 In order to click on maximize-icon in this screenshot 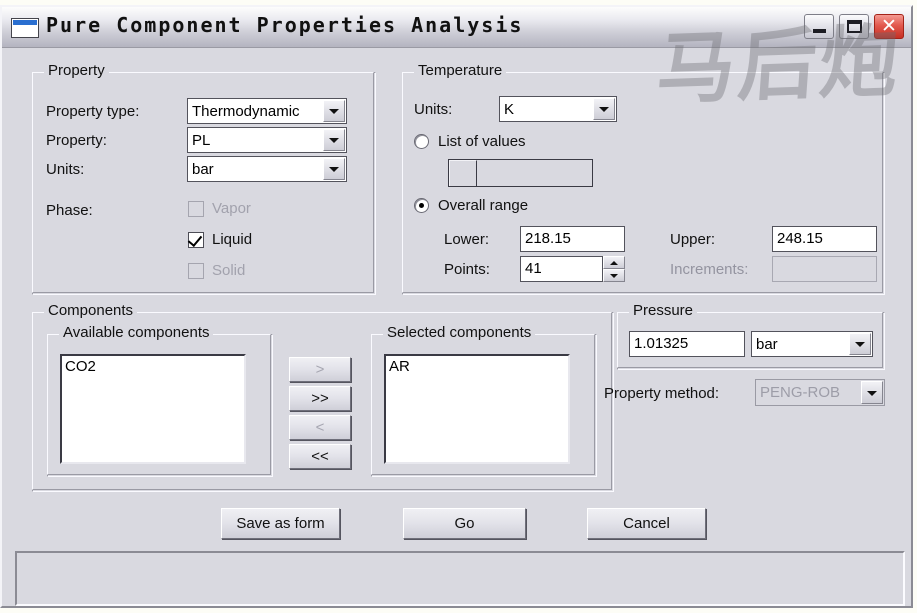, I will do `click(854, 26)`.